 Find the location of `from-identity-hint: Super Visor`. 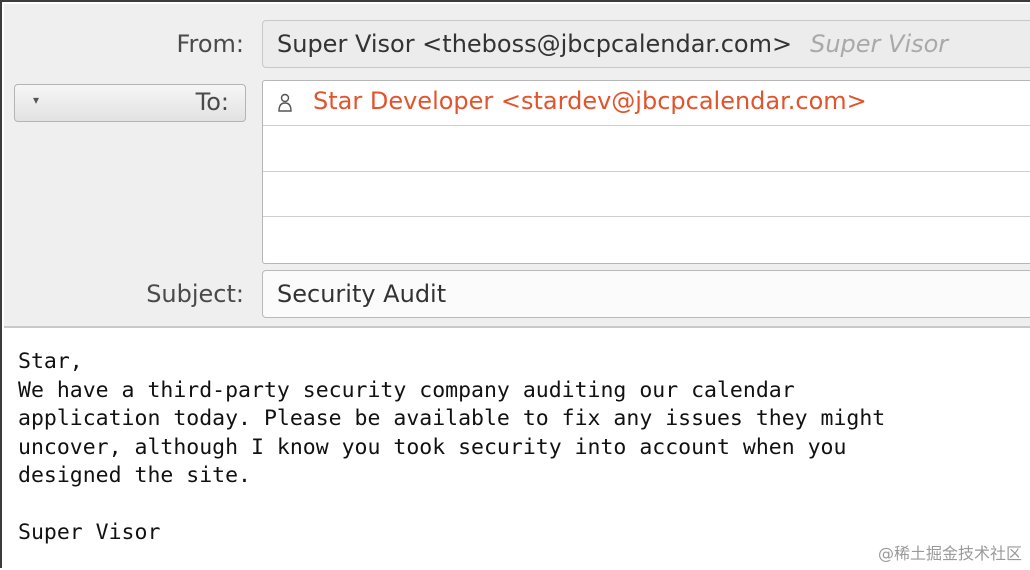

from-identity-hint: Super Visor is located at coordinates (879, 44).